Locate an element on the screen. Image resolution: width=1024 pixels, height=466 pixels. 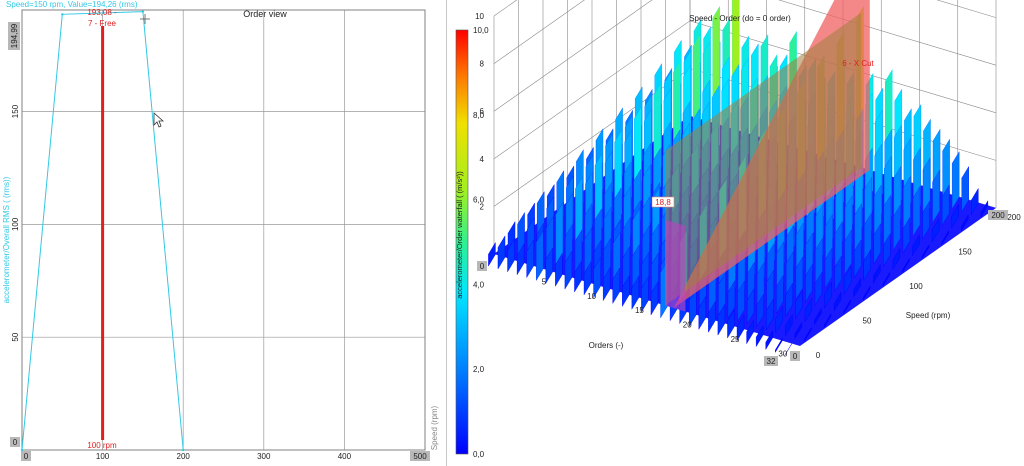
speed-cursor is located at coordinates (103, 233).